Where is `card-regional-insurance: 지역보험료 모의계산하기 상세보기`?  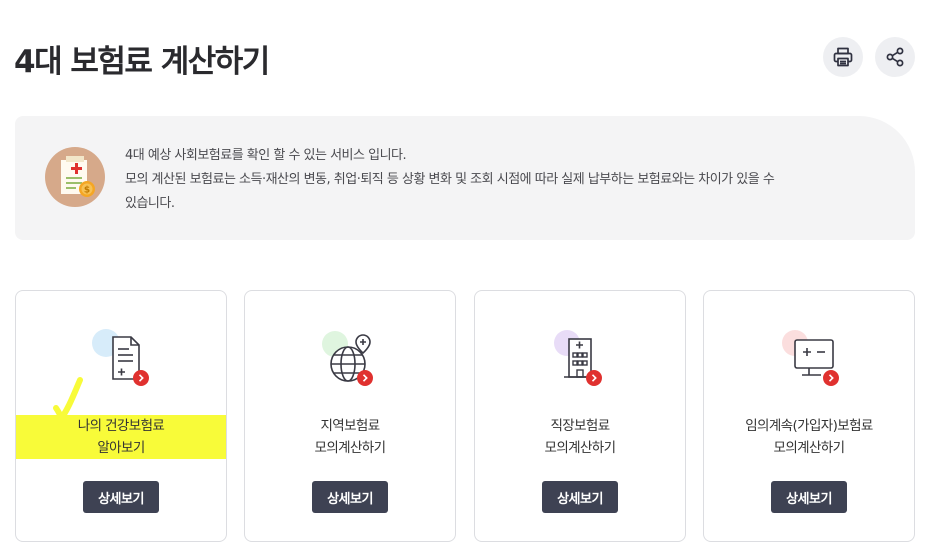
card-regional-insurance: 지역보험료 모의계산하기 상세보기 is located at coordinates (350, 416).